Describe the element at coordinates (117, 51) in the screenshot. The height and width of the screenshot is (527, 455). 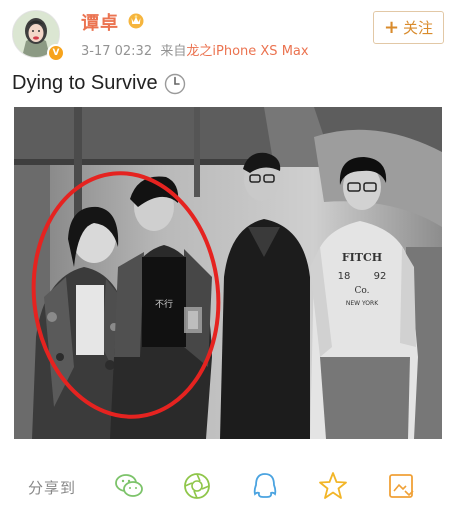
I see `timestamp: 3-17 02:32` at that location.